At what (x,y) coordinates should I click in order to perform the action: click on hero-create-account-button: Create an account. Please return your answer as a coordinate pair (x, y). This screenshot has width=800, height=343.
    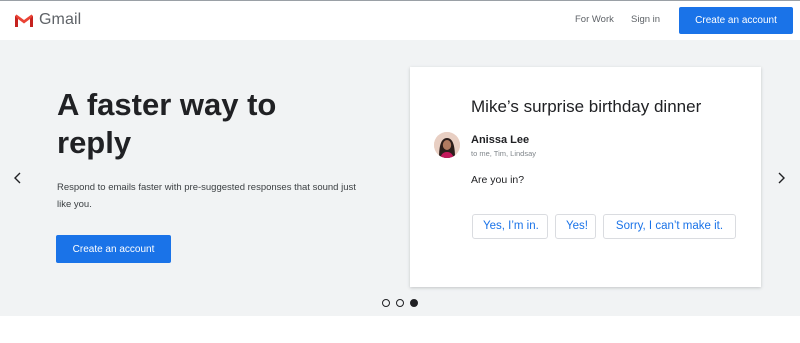
    Looking at the image, I should click on (113, 249).